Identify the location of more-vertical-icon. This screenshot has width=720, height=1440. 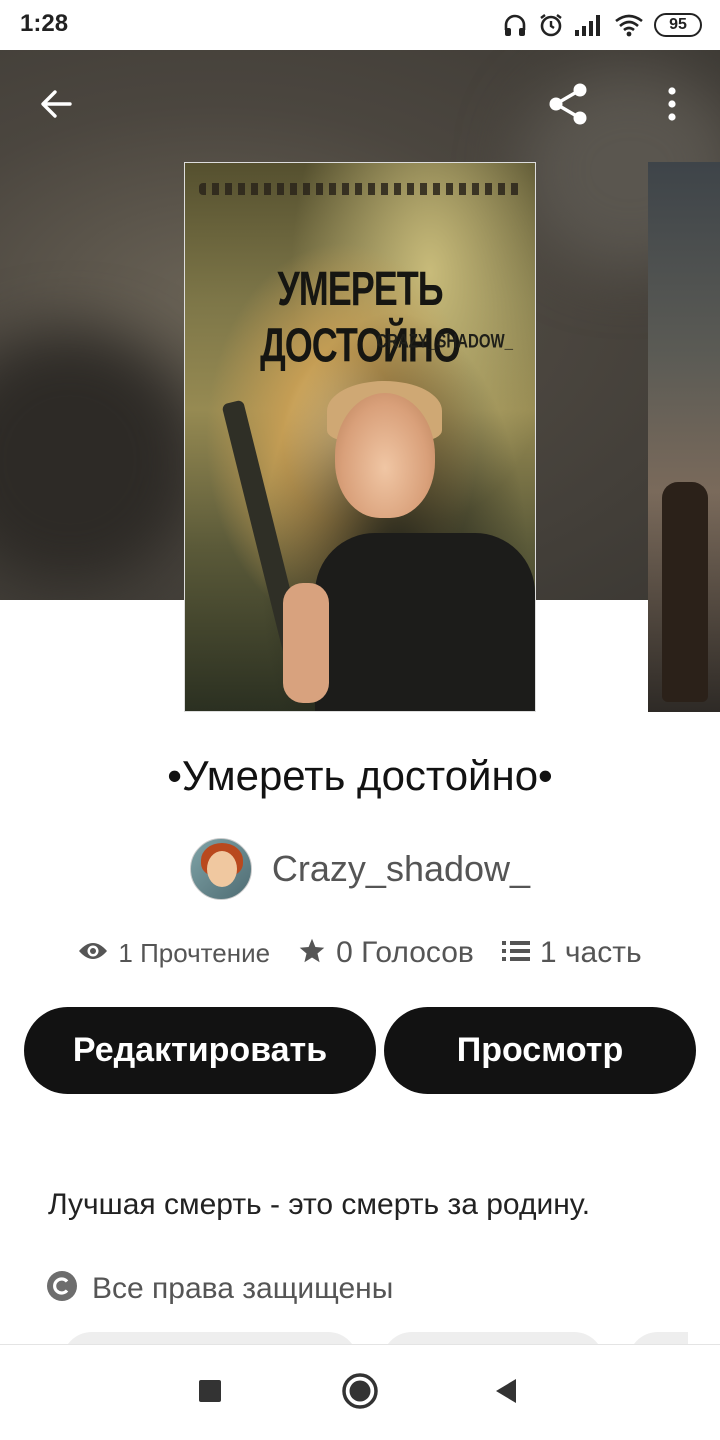
(672, 106).